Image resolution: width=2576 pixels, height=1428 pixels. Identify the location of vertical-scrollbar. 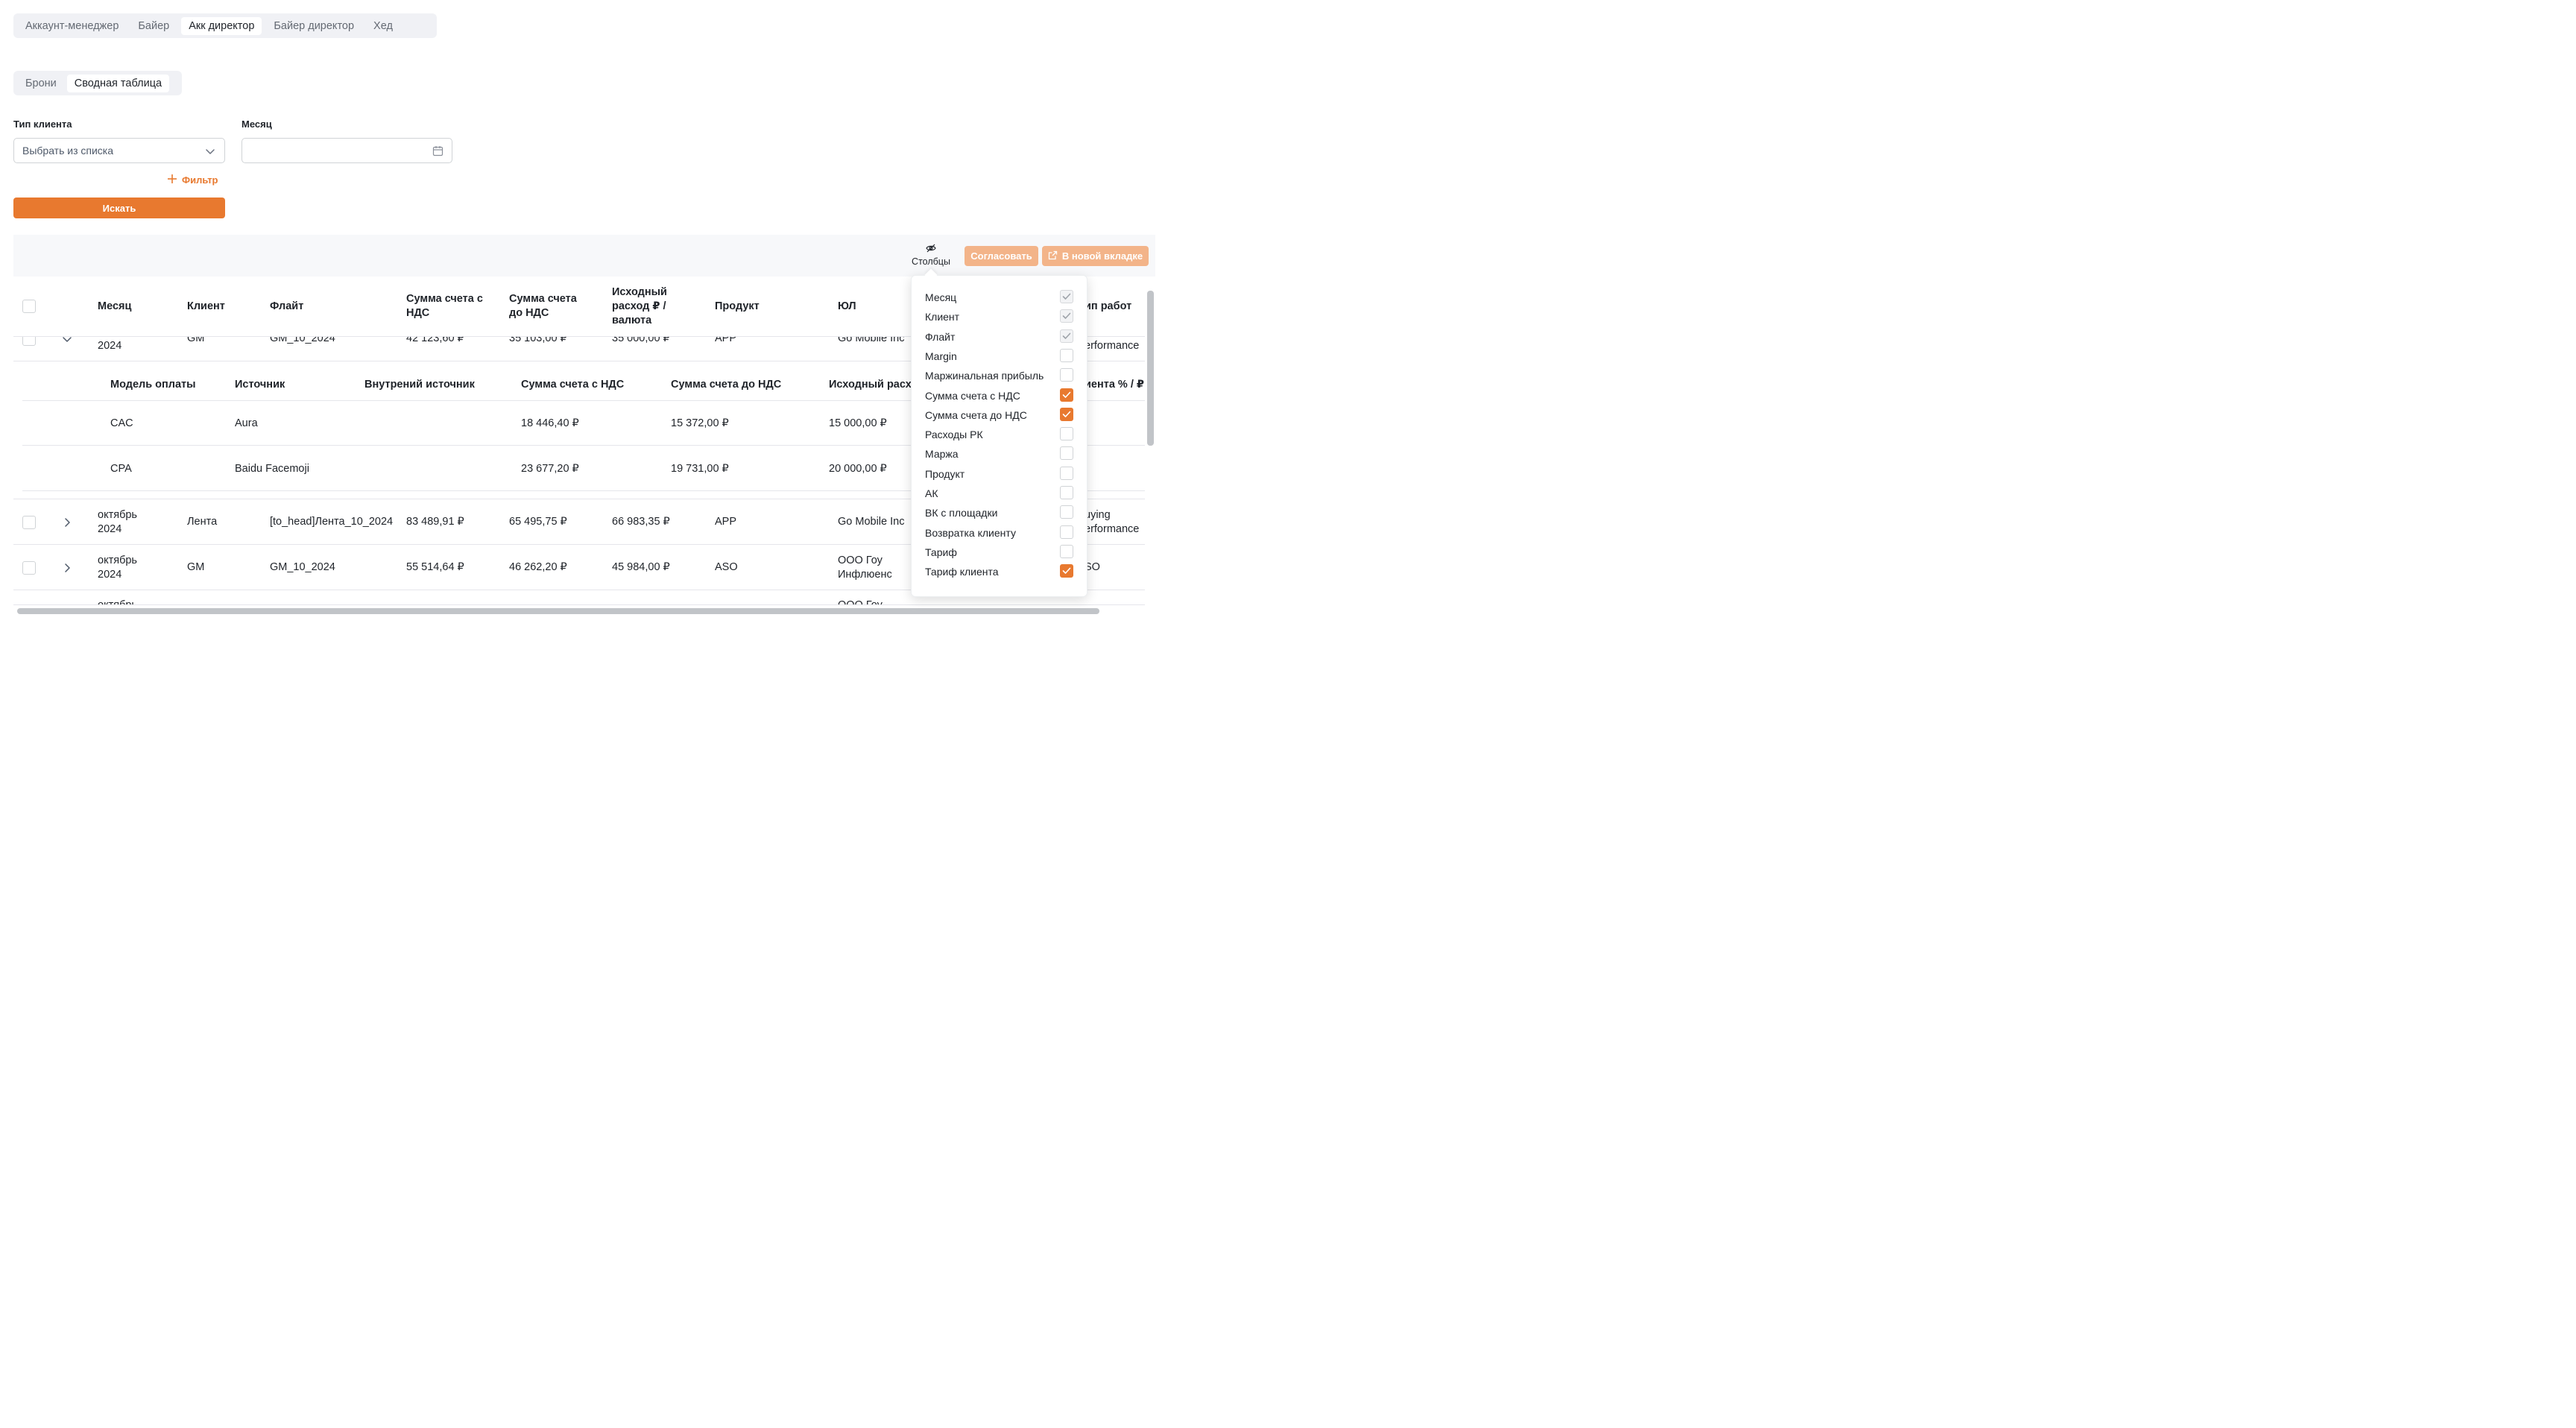
(1150, 368).